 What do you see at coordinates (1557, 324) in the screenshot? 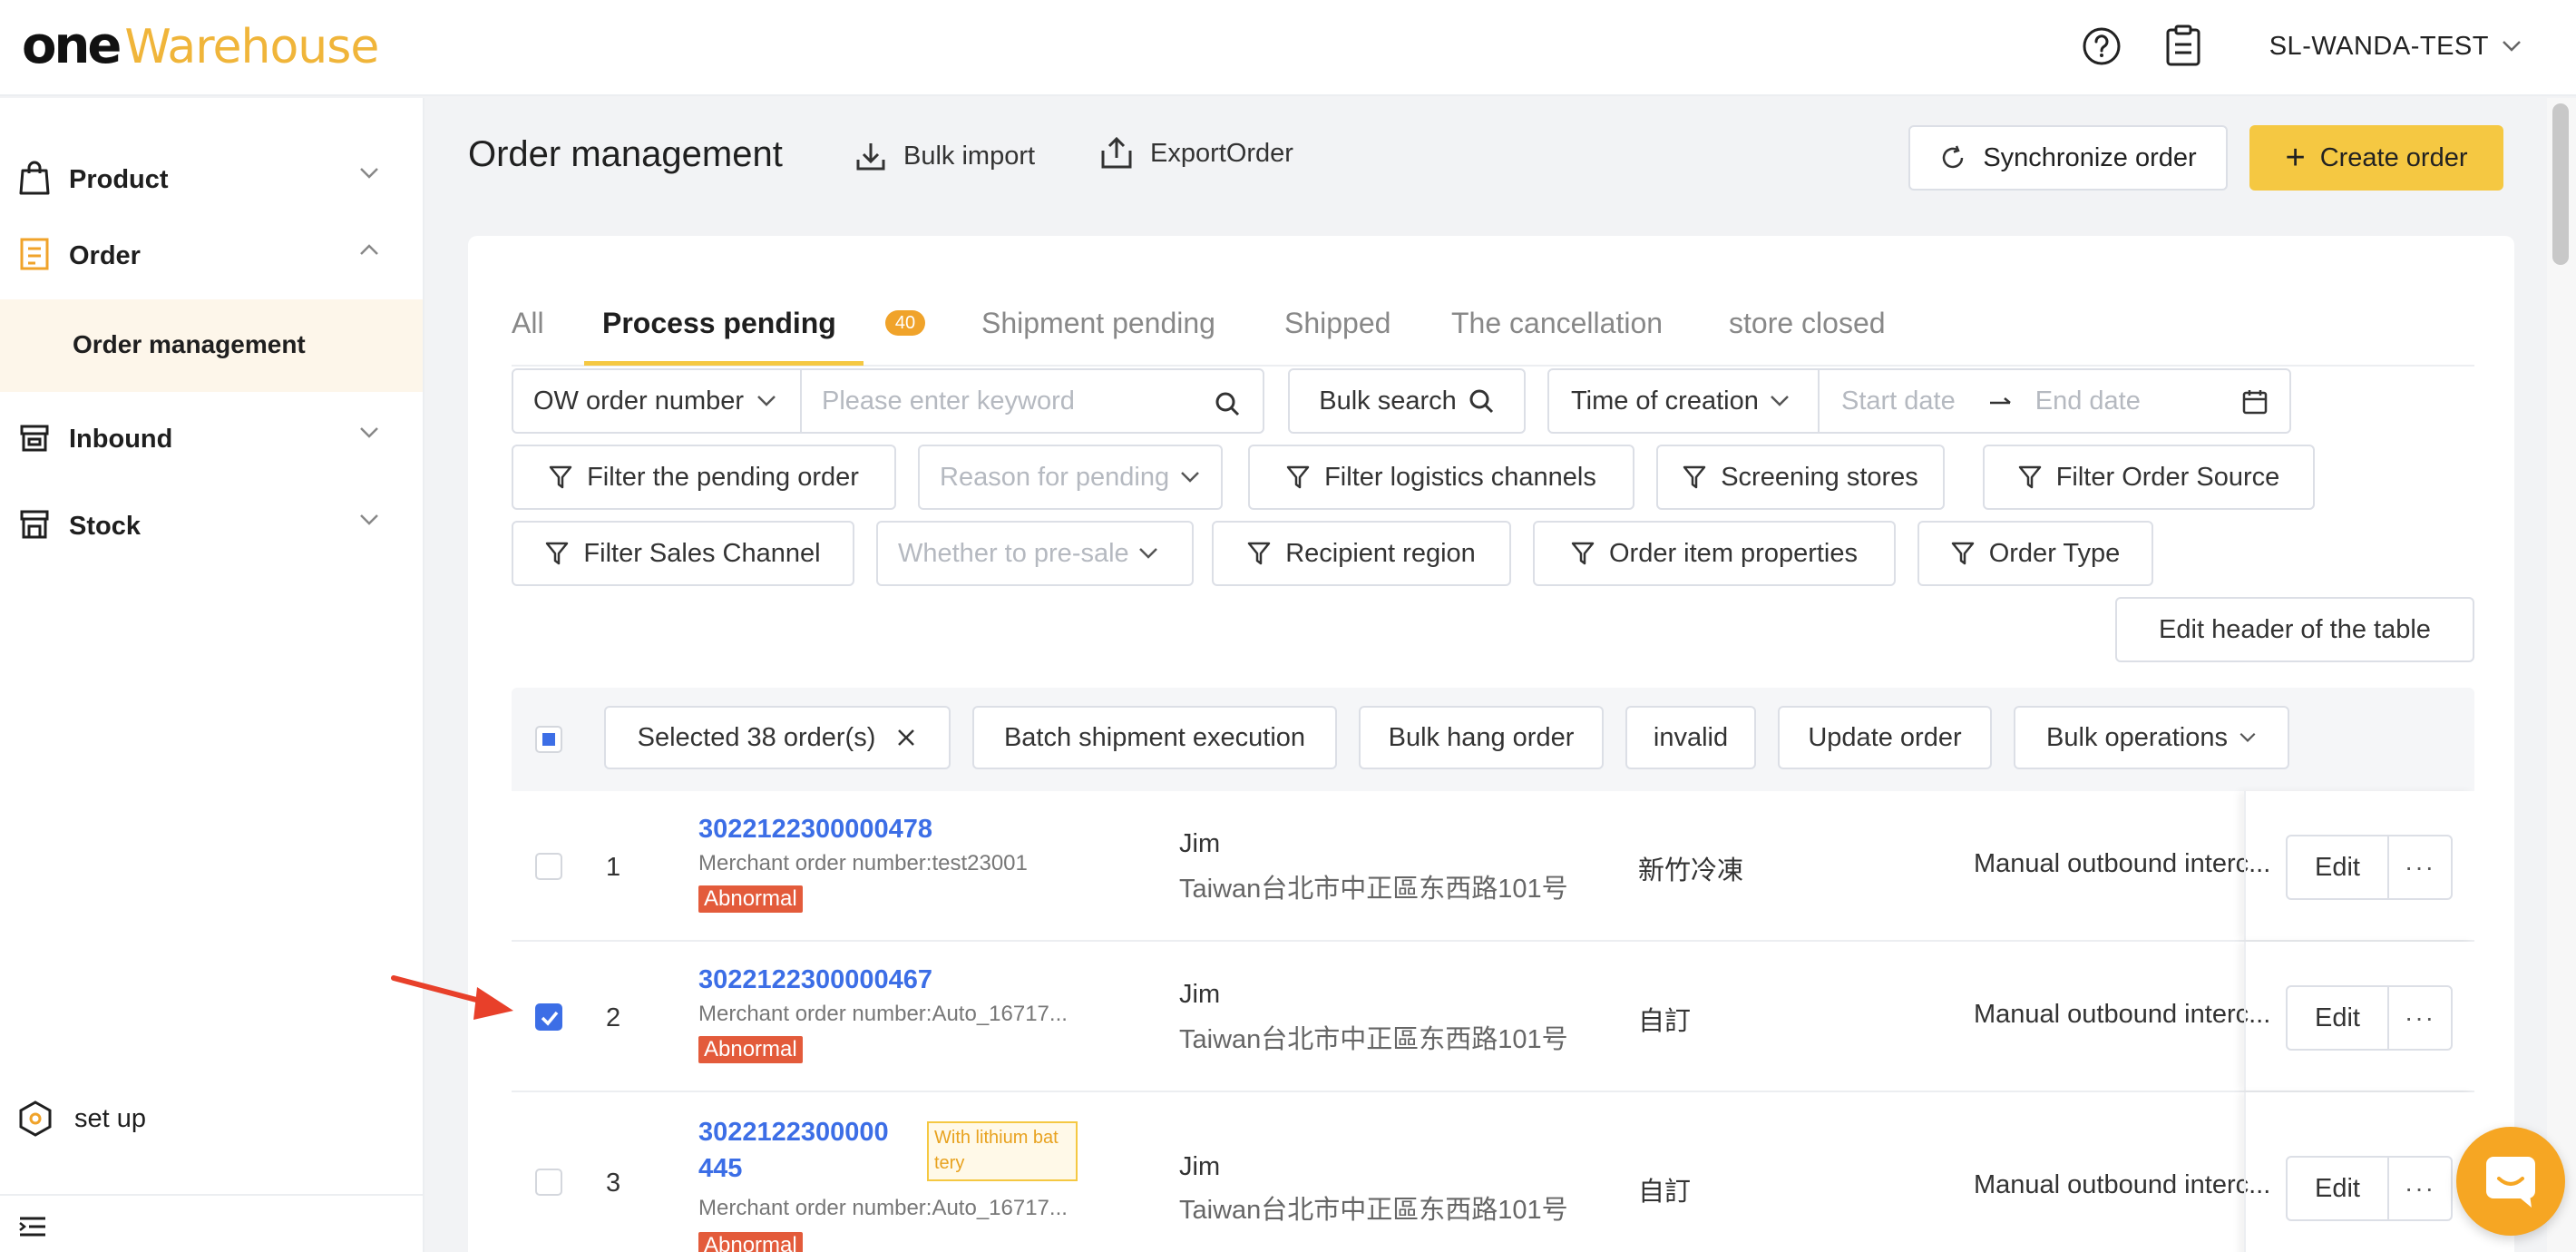
I see `tab-cancellation: The cancellation` at bounding box center [1557, 324].